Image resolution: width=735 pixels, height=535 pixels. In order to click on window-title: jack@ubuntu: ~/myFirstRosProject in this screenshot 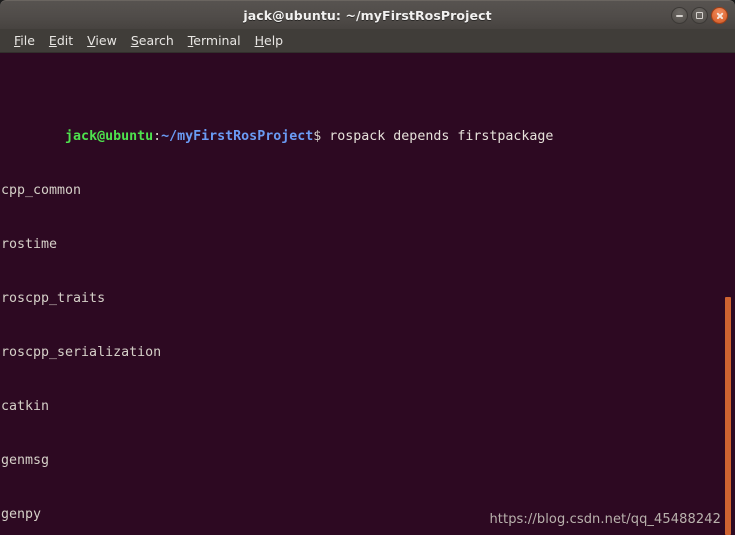, I will do `click(367, 15)`.